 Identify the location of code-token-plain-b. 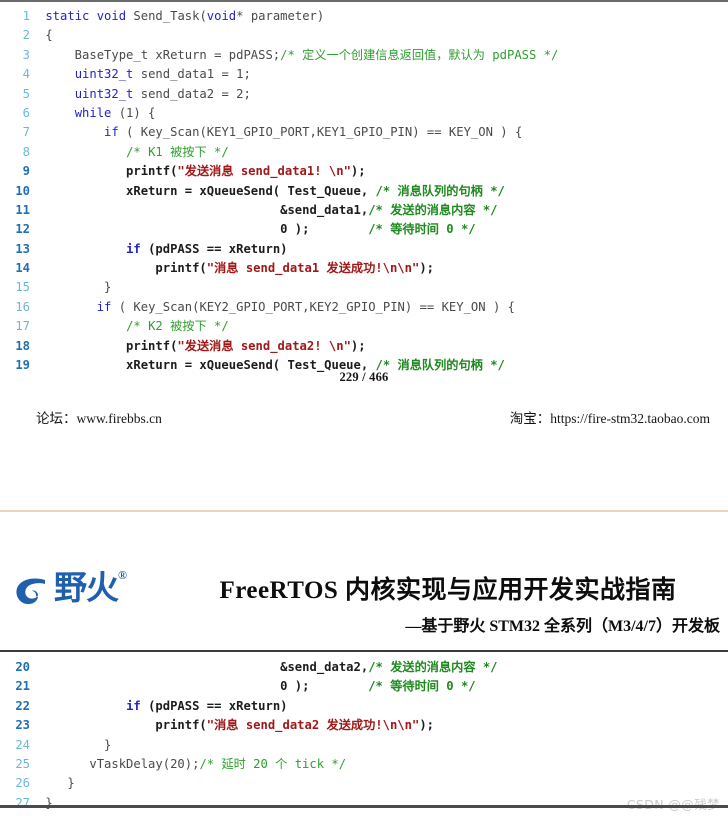
(82, 249).